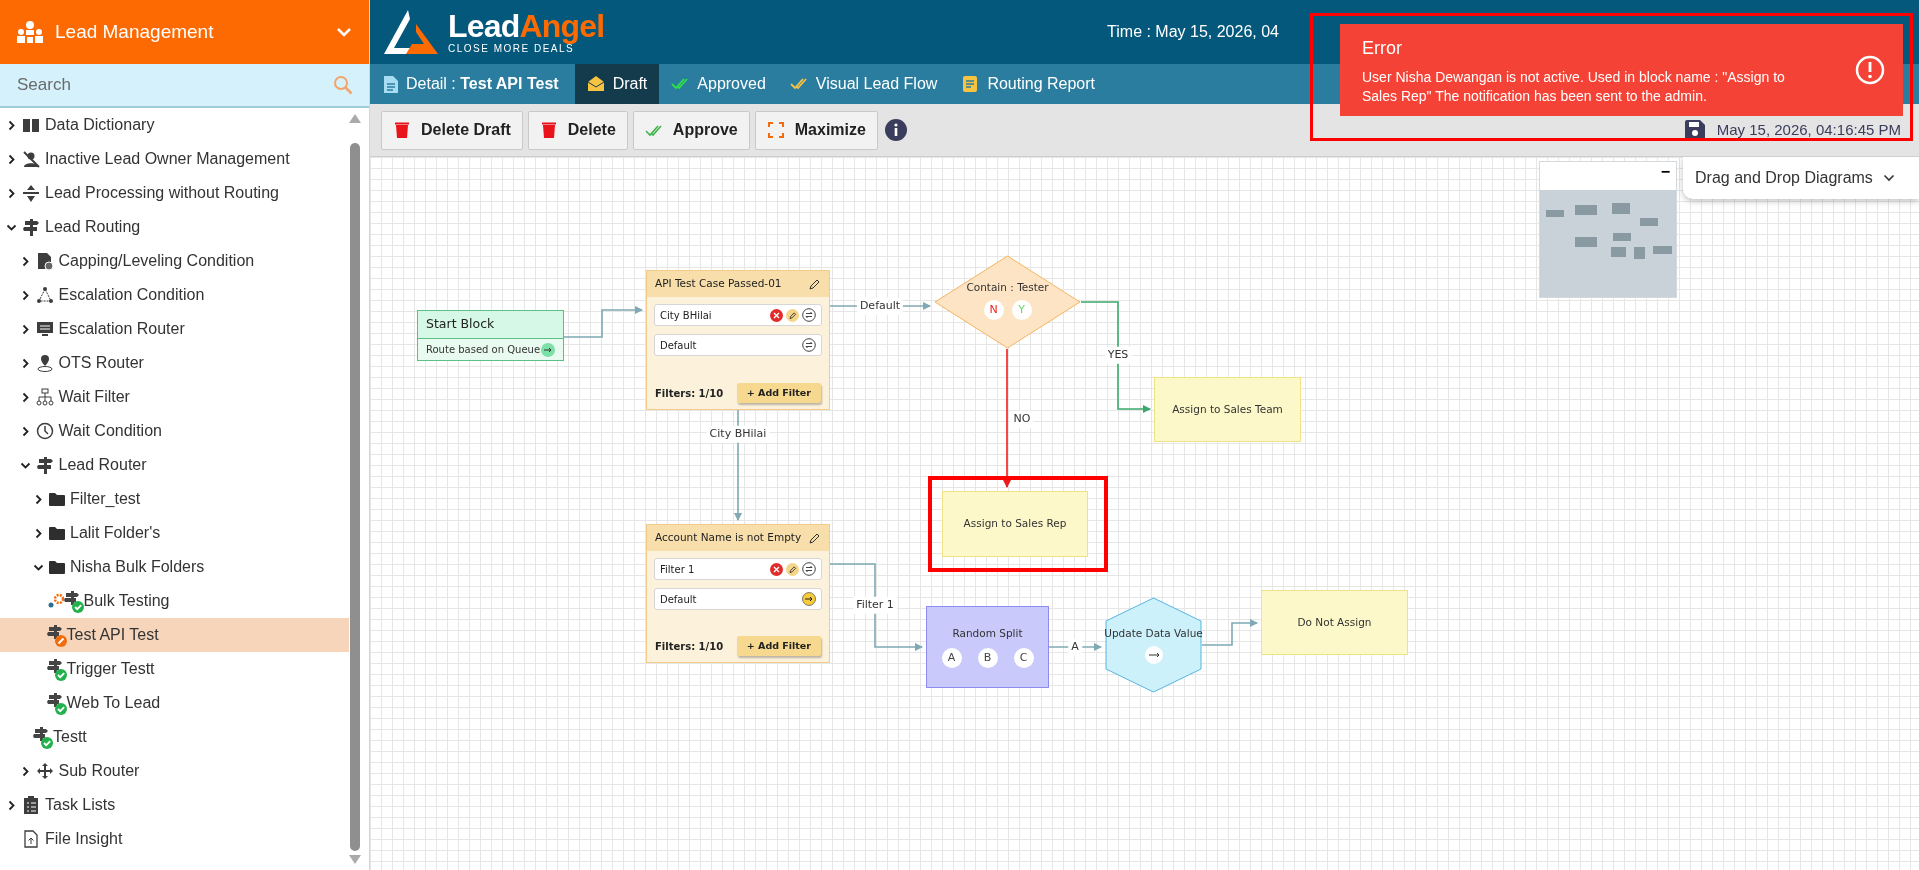  Describe the element at coordinates (1015, 524) in the screenshot. I see `assign-block: Assign to Sales Rep` at that location.